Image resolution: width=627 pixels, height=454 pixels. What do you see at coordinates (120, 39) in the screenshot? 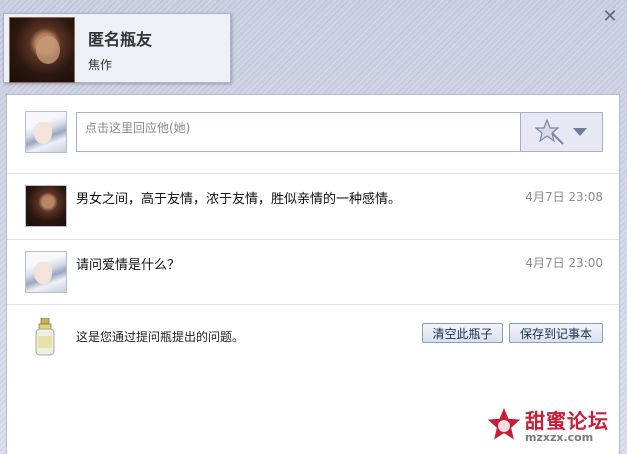
I see `sender-name: 匿名瓶友` at bounding box center [120, 39].